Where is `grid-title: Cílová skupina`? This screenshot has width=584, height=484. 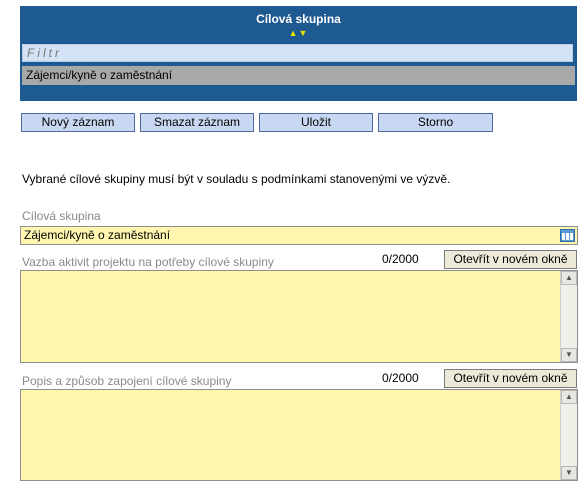
grid-title: Cílová skupina is located at coordinates (298, 19).